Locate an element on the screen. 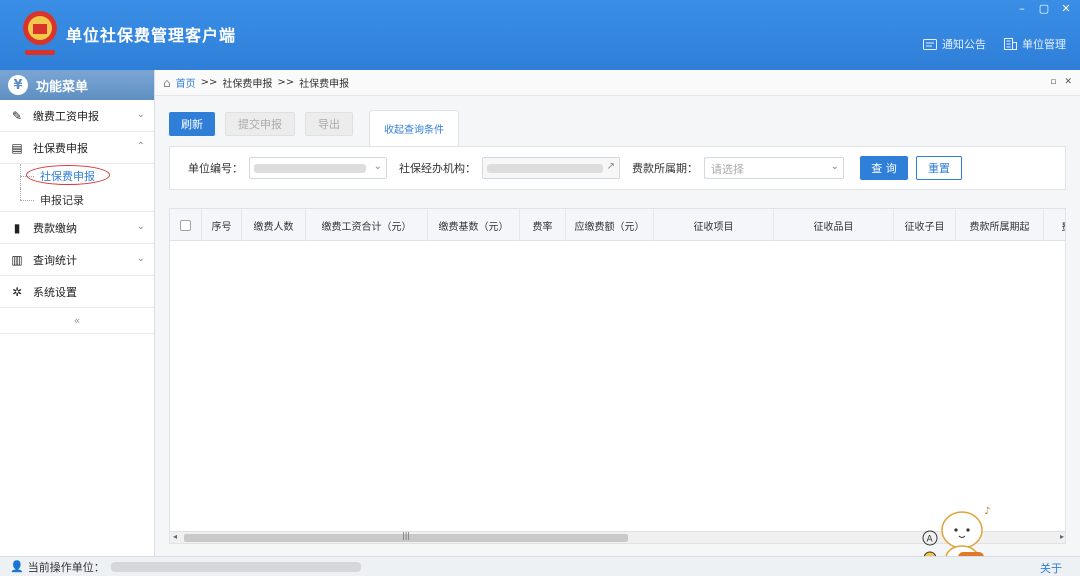 The image size is (1080, 576). app-title: 单位社保费管理客户端 is located at coordinates (151, 35).